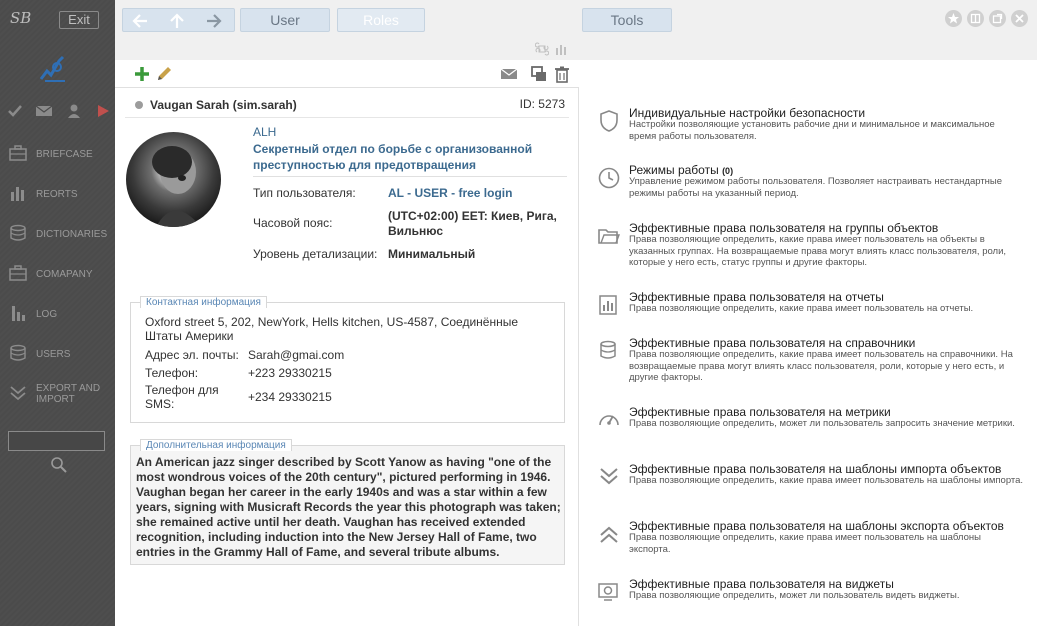 This screenshot has height=626, width=1037. I want to click on user-id: ID: 5273, so click(542, 104).